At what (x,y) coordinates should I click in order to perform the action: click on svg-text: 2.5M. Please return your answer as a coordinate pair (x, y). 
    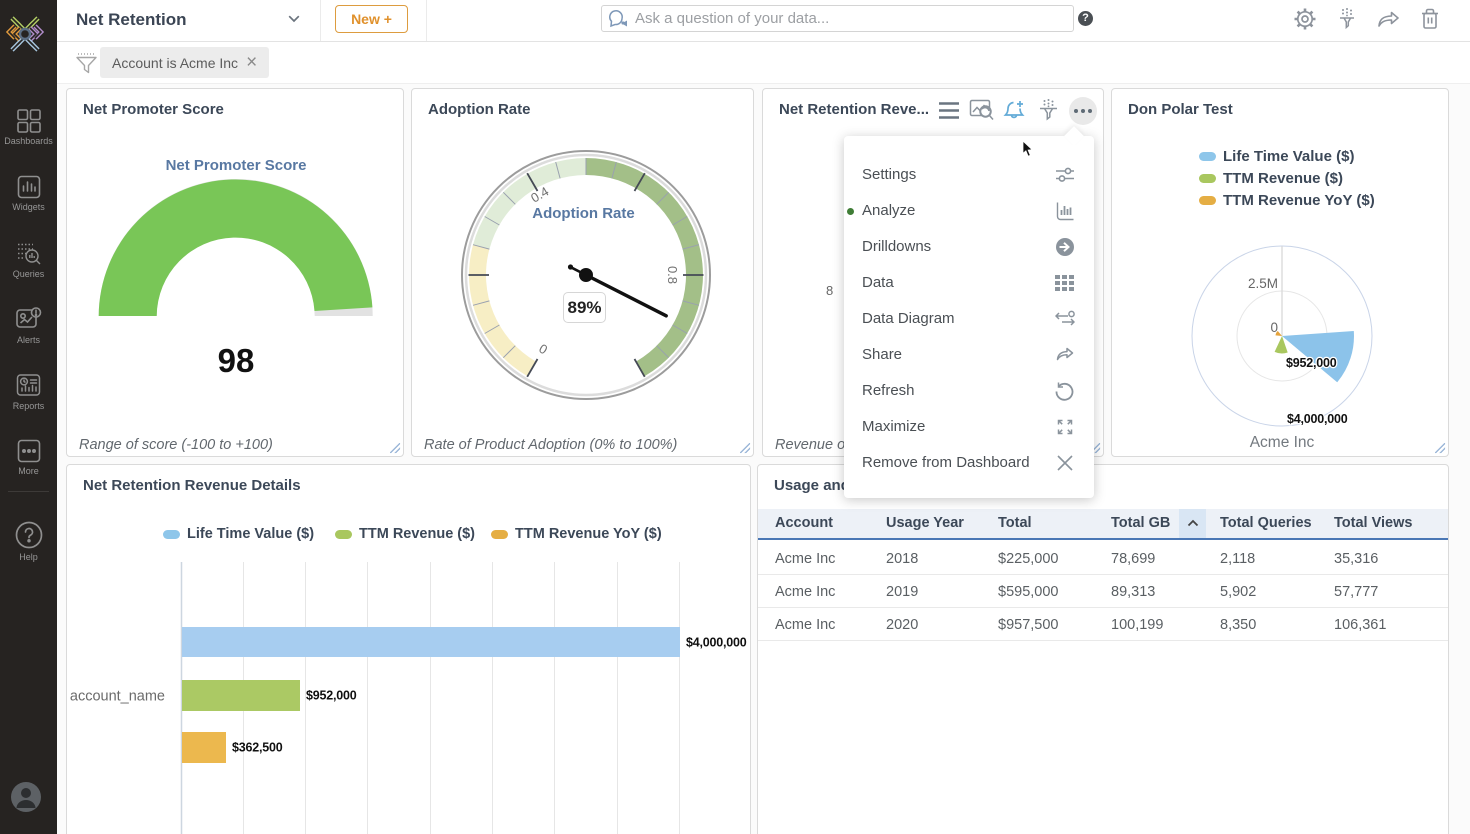
    Looking at the image, I should click on (1263, 283).